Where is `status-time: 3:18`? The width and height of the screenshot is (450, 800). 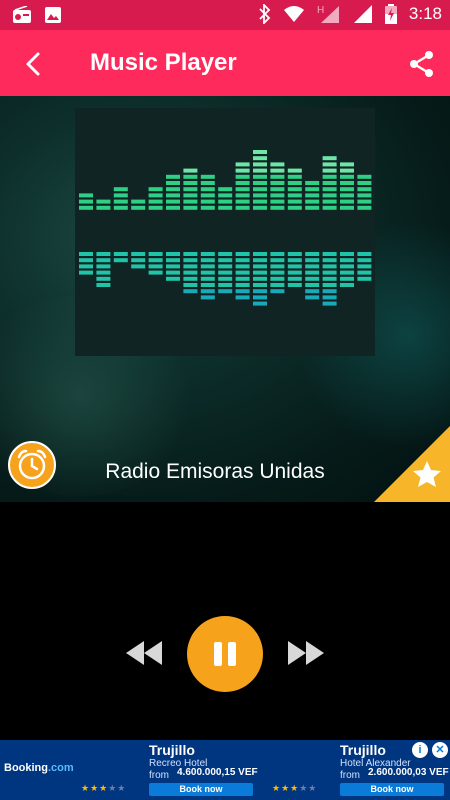
status-time: 3:18 is located at coordinates (425, 13).